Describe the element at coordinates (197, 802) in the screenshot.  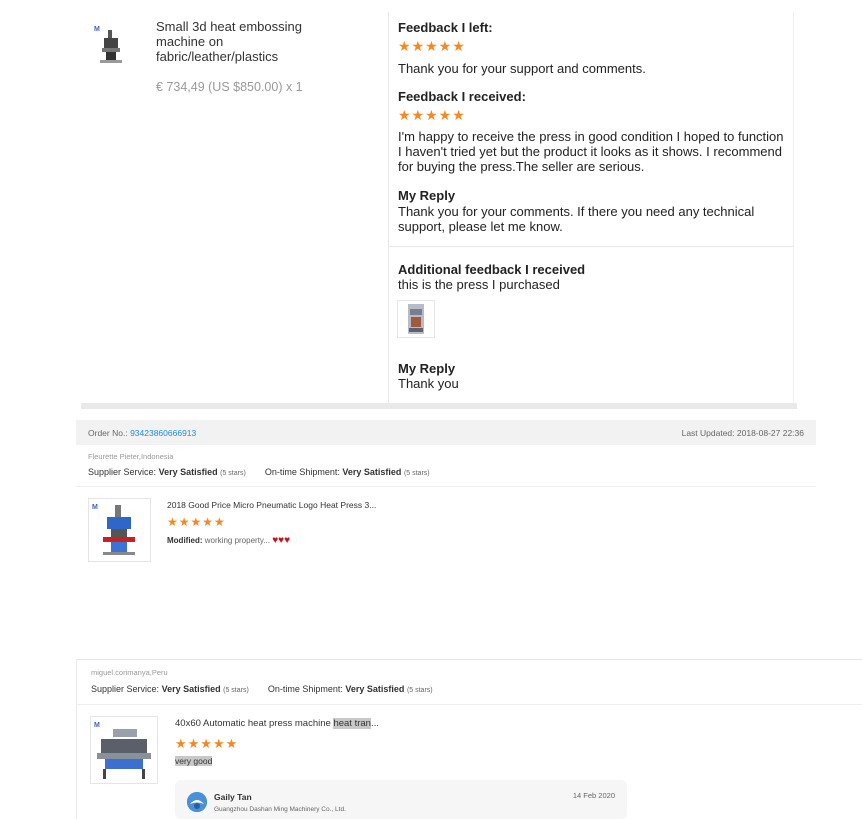
I see `avatar` at that location.